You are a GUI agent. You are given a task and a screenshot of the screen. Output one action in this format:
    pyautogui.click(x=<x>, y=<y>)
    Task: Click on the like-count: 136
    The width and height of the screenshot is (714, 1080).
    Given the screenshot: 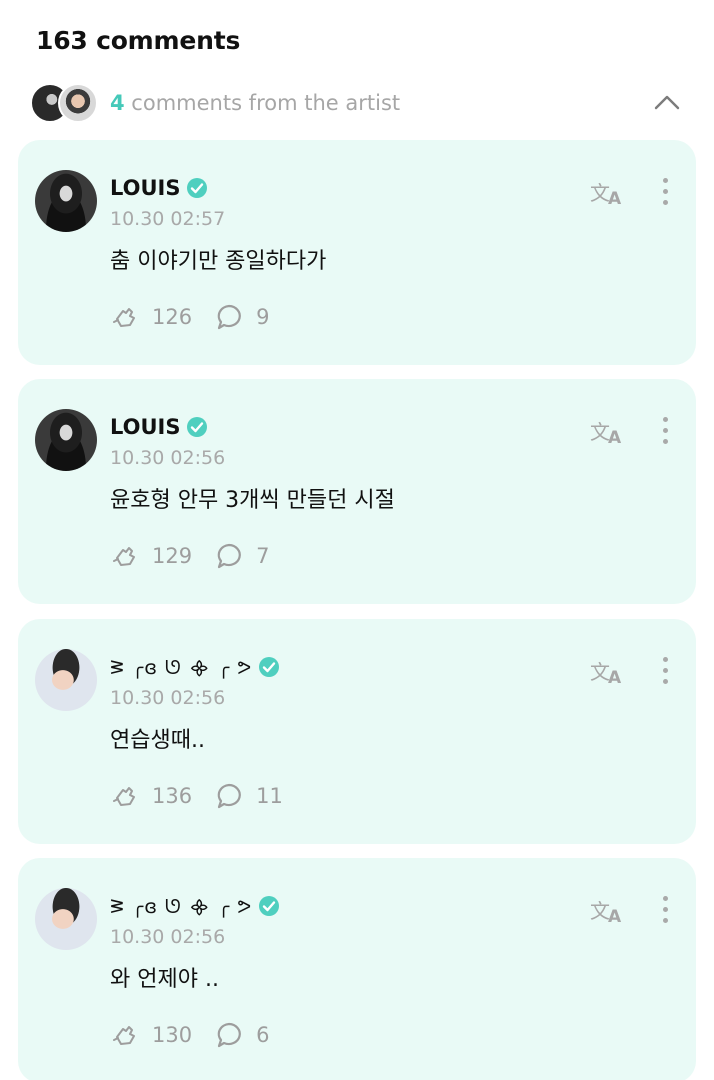 What is the action you would take?
    pyautogui.click(x=172, y=796)
    